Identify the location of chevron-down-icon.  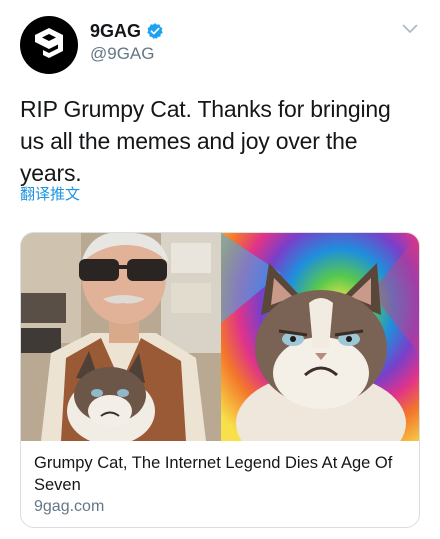
(410, 29).